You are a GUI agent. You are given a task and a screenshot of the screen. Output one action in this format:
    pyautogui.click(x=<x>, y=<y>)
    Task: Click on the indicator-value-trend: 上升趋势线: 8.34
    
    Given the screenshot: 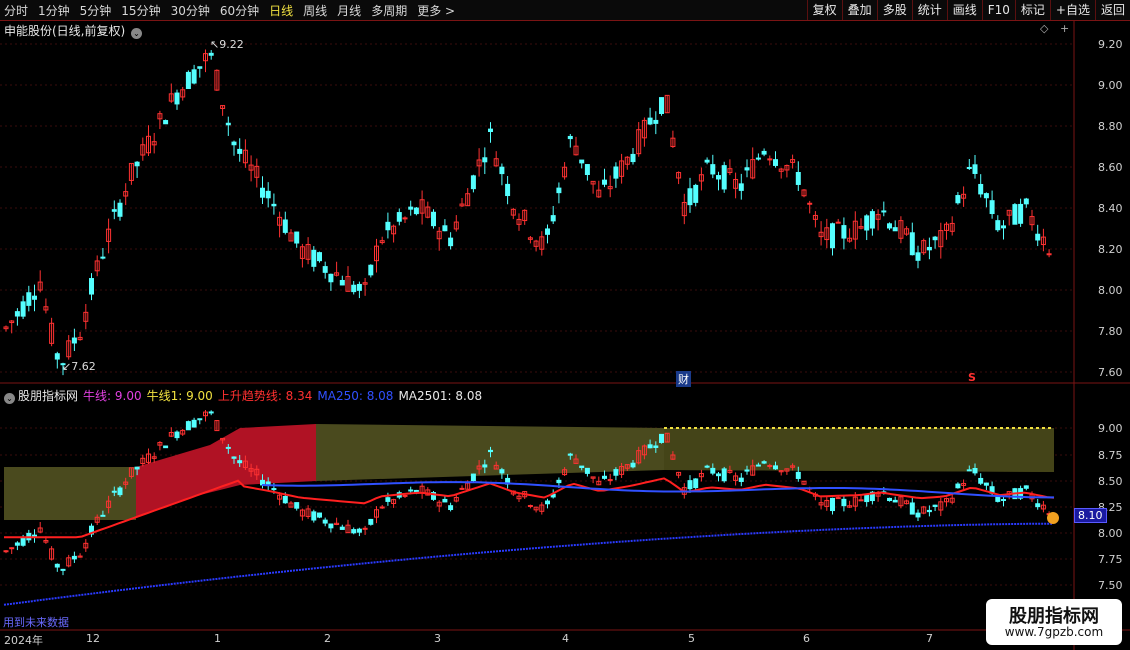 What is the action you would take?
    pyautogui.click(x=265, y=396)
    